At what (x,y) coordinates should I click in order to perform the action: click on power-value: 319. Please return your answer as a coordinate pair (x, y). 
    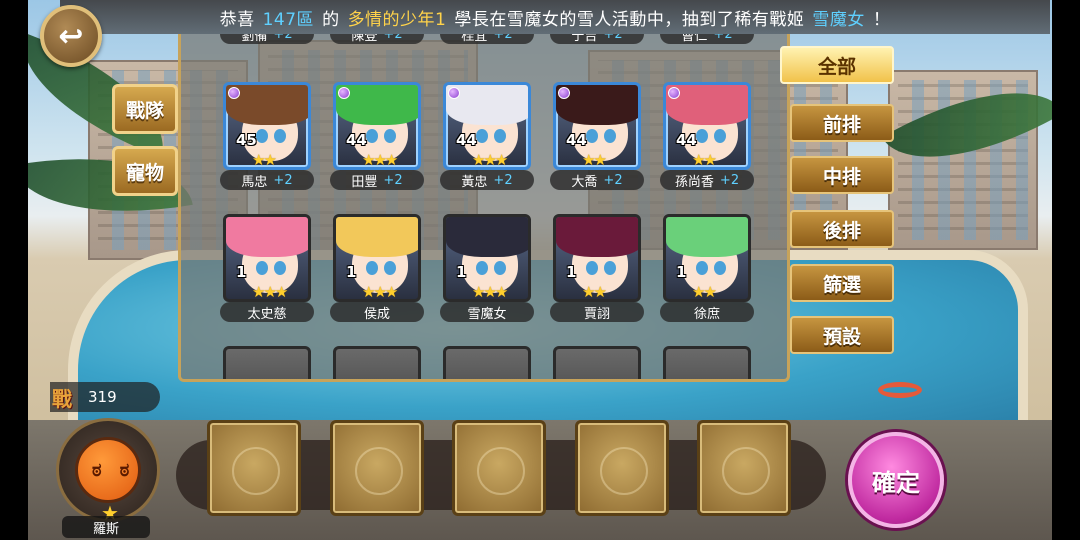
    Looking at the image, I should click on (102, 397).